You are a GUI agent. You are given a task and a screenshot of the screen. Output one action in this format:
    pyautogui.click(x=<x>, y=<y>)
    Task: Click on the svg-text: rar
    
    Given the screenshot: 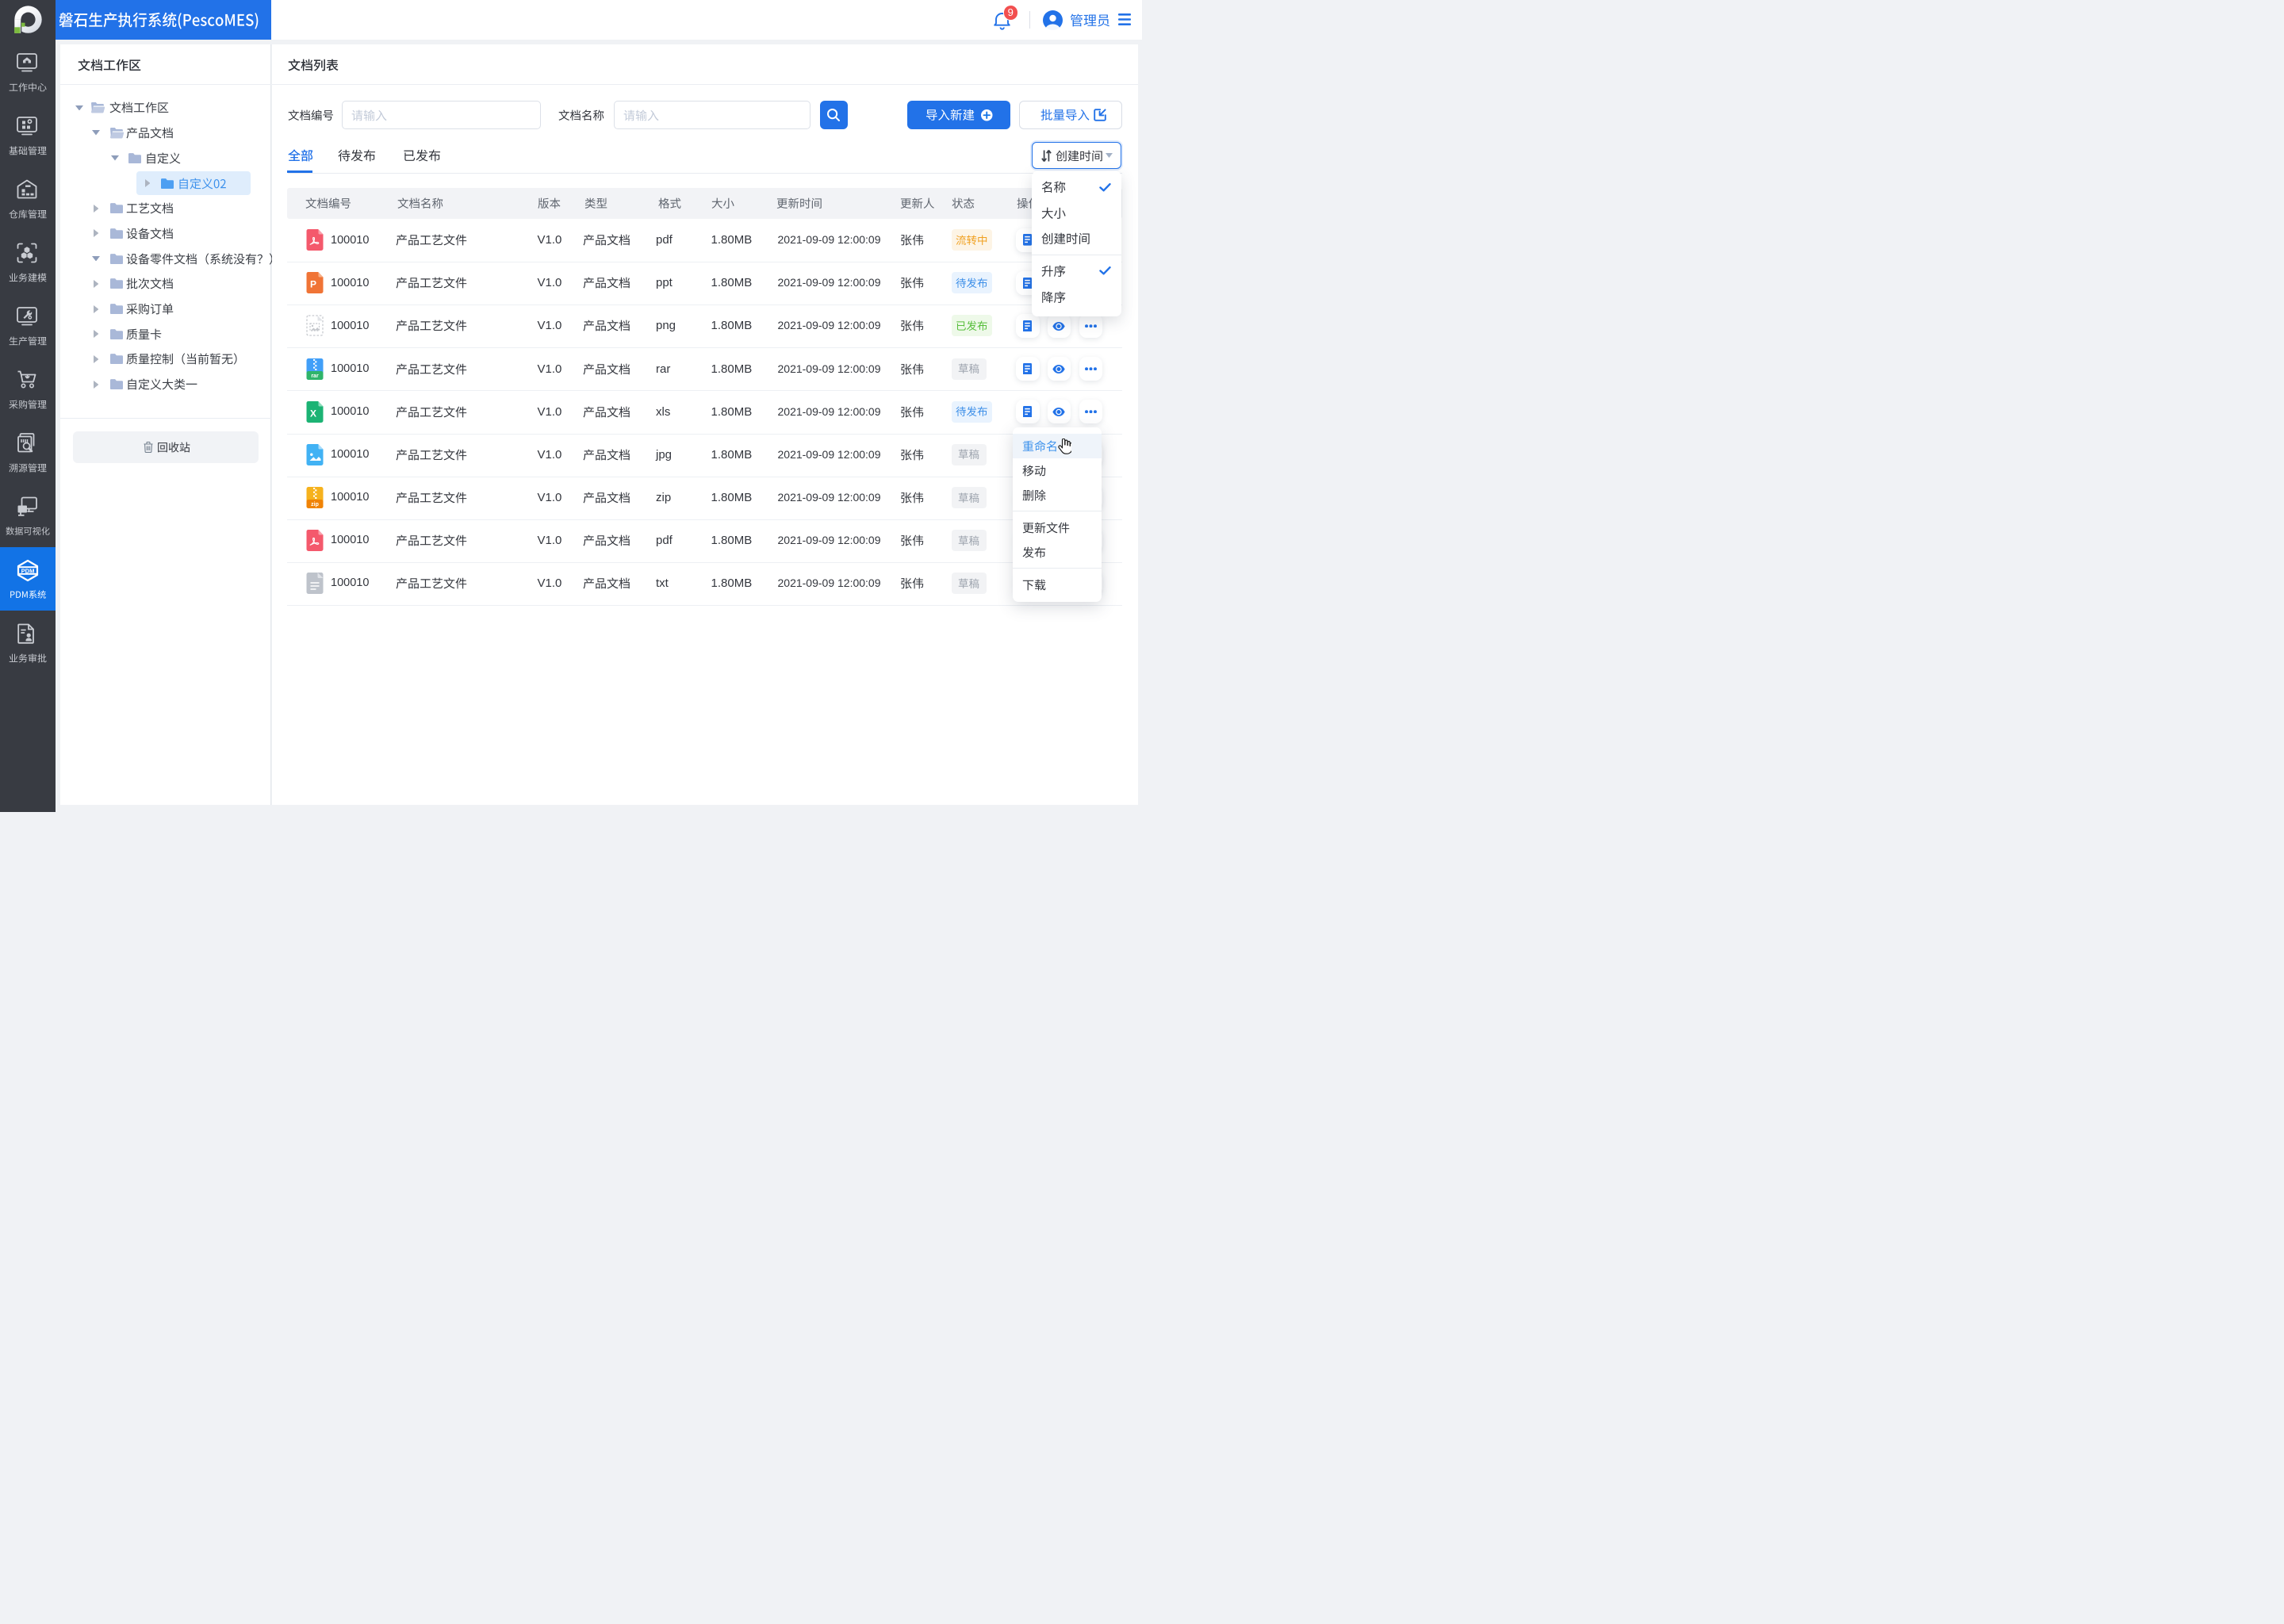 What is the action you would take?
    pyautogui.click(x=315, y=376)
    